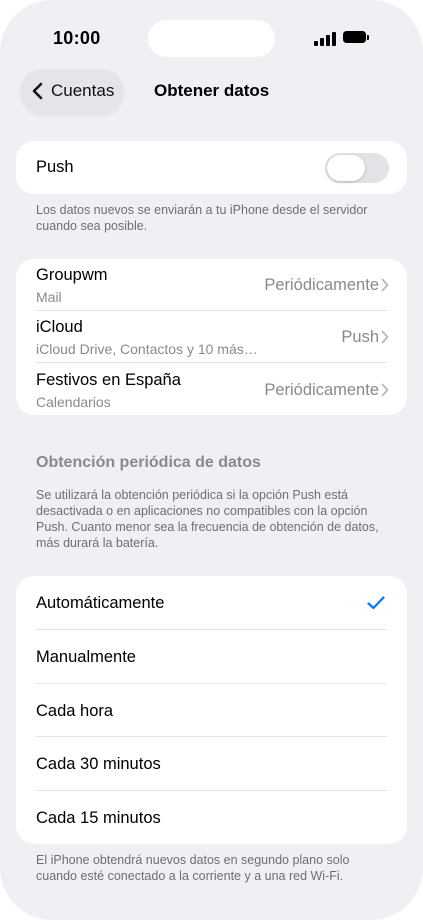 This screenshot has height=920, width=423. What do you see at coordinates (148, 462) in the screenshot?
I see `fetch-section-header: Obtención periódica de datos` at bounding box center [148, 462].